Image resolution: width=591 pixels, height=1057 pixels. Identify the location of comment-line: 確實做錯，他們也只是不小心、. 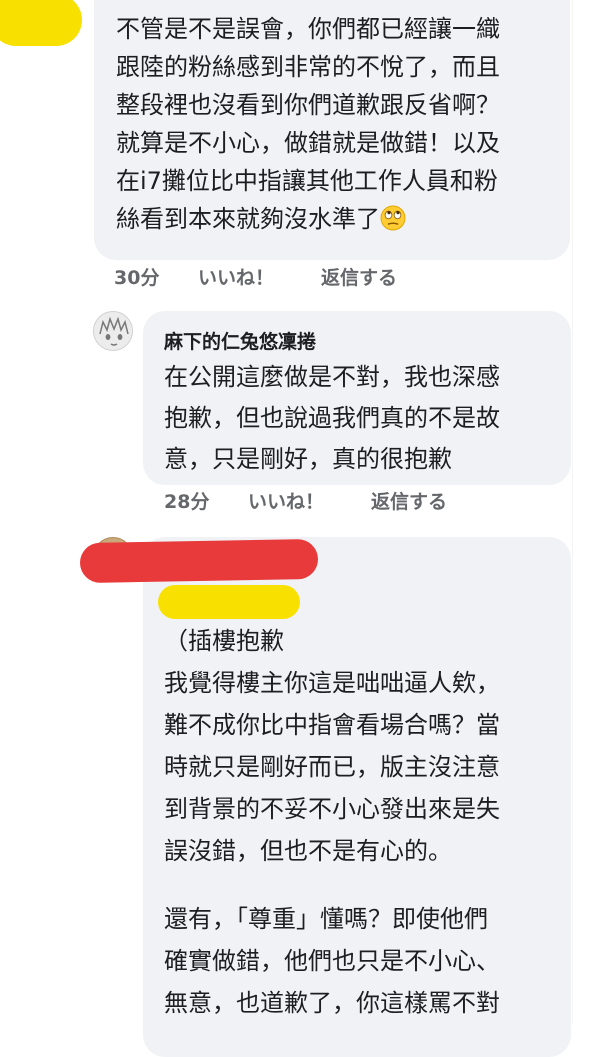
(332, 961).